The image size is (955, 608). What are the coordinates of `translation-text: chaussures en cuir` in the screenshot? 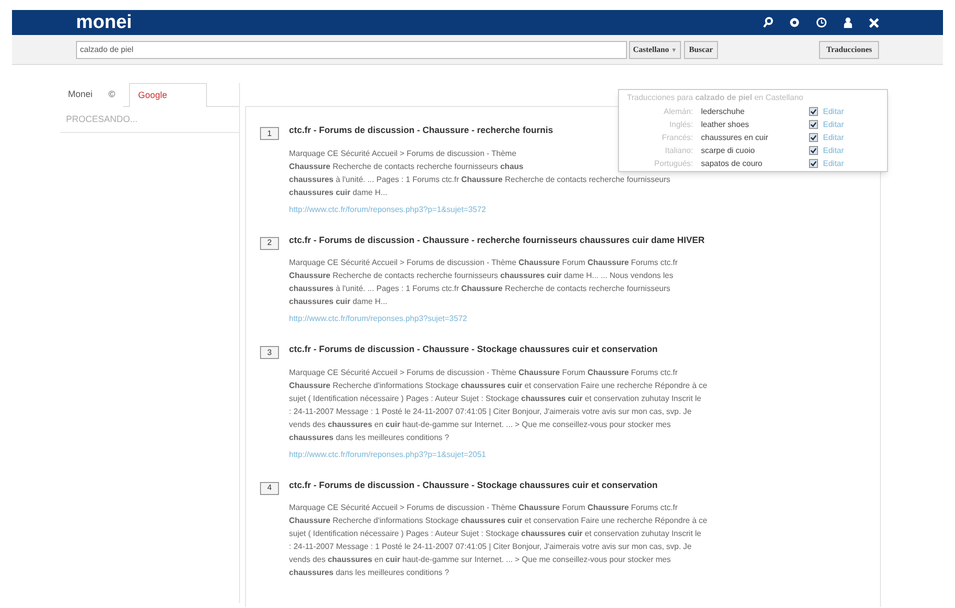 It's located at (735, 138).